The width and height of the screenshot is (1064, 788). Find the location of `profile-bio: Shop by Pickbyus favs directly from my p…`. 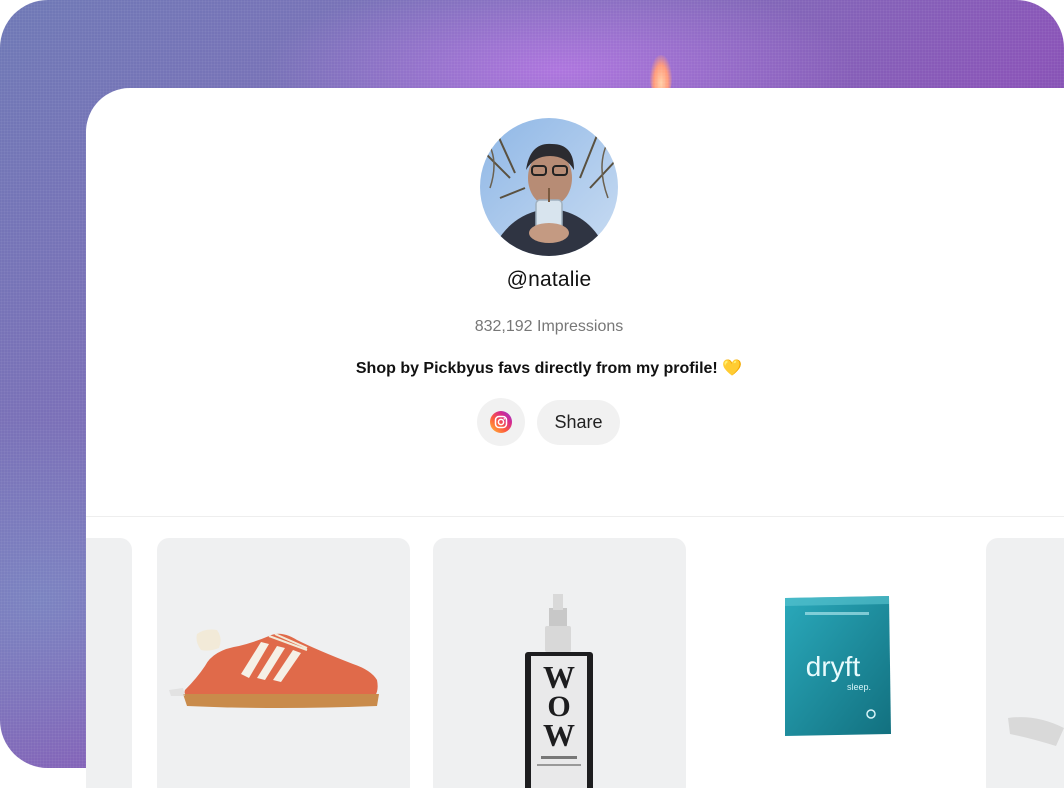

profile-bio: Shop by Pickbyus favs directly from my p… is located at coordinates (549, 368).